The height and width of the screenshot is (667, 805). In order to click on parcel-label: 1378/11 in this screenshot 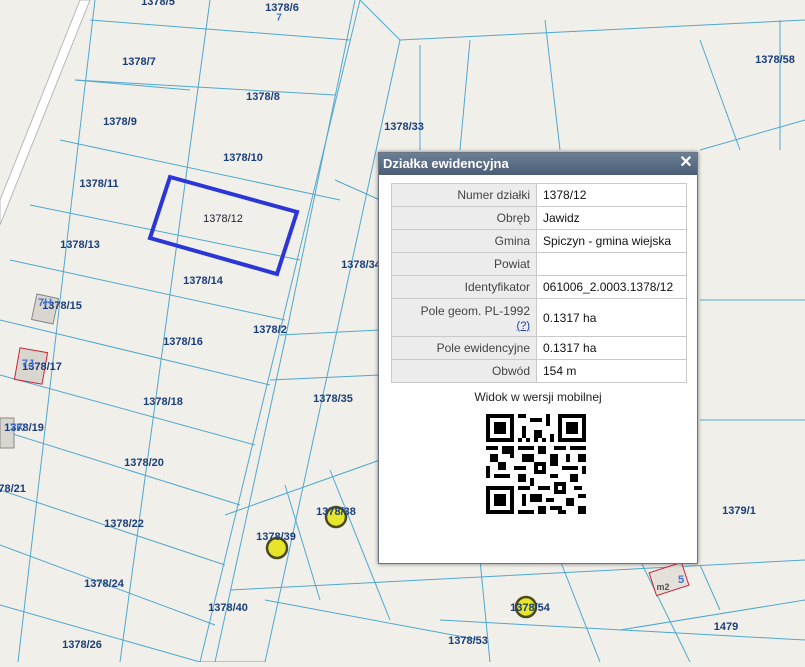, I will do `click(99, 184)`.